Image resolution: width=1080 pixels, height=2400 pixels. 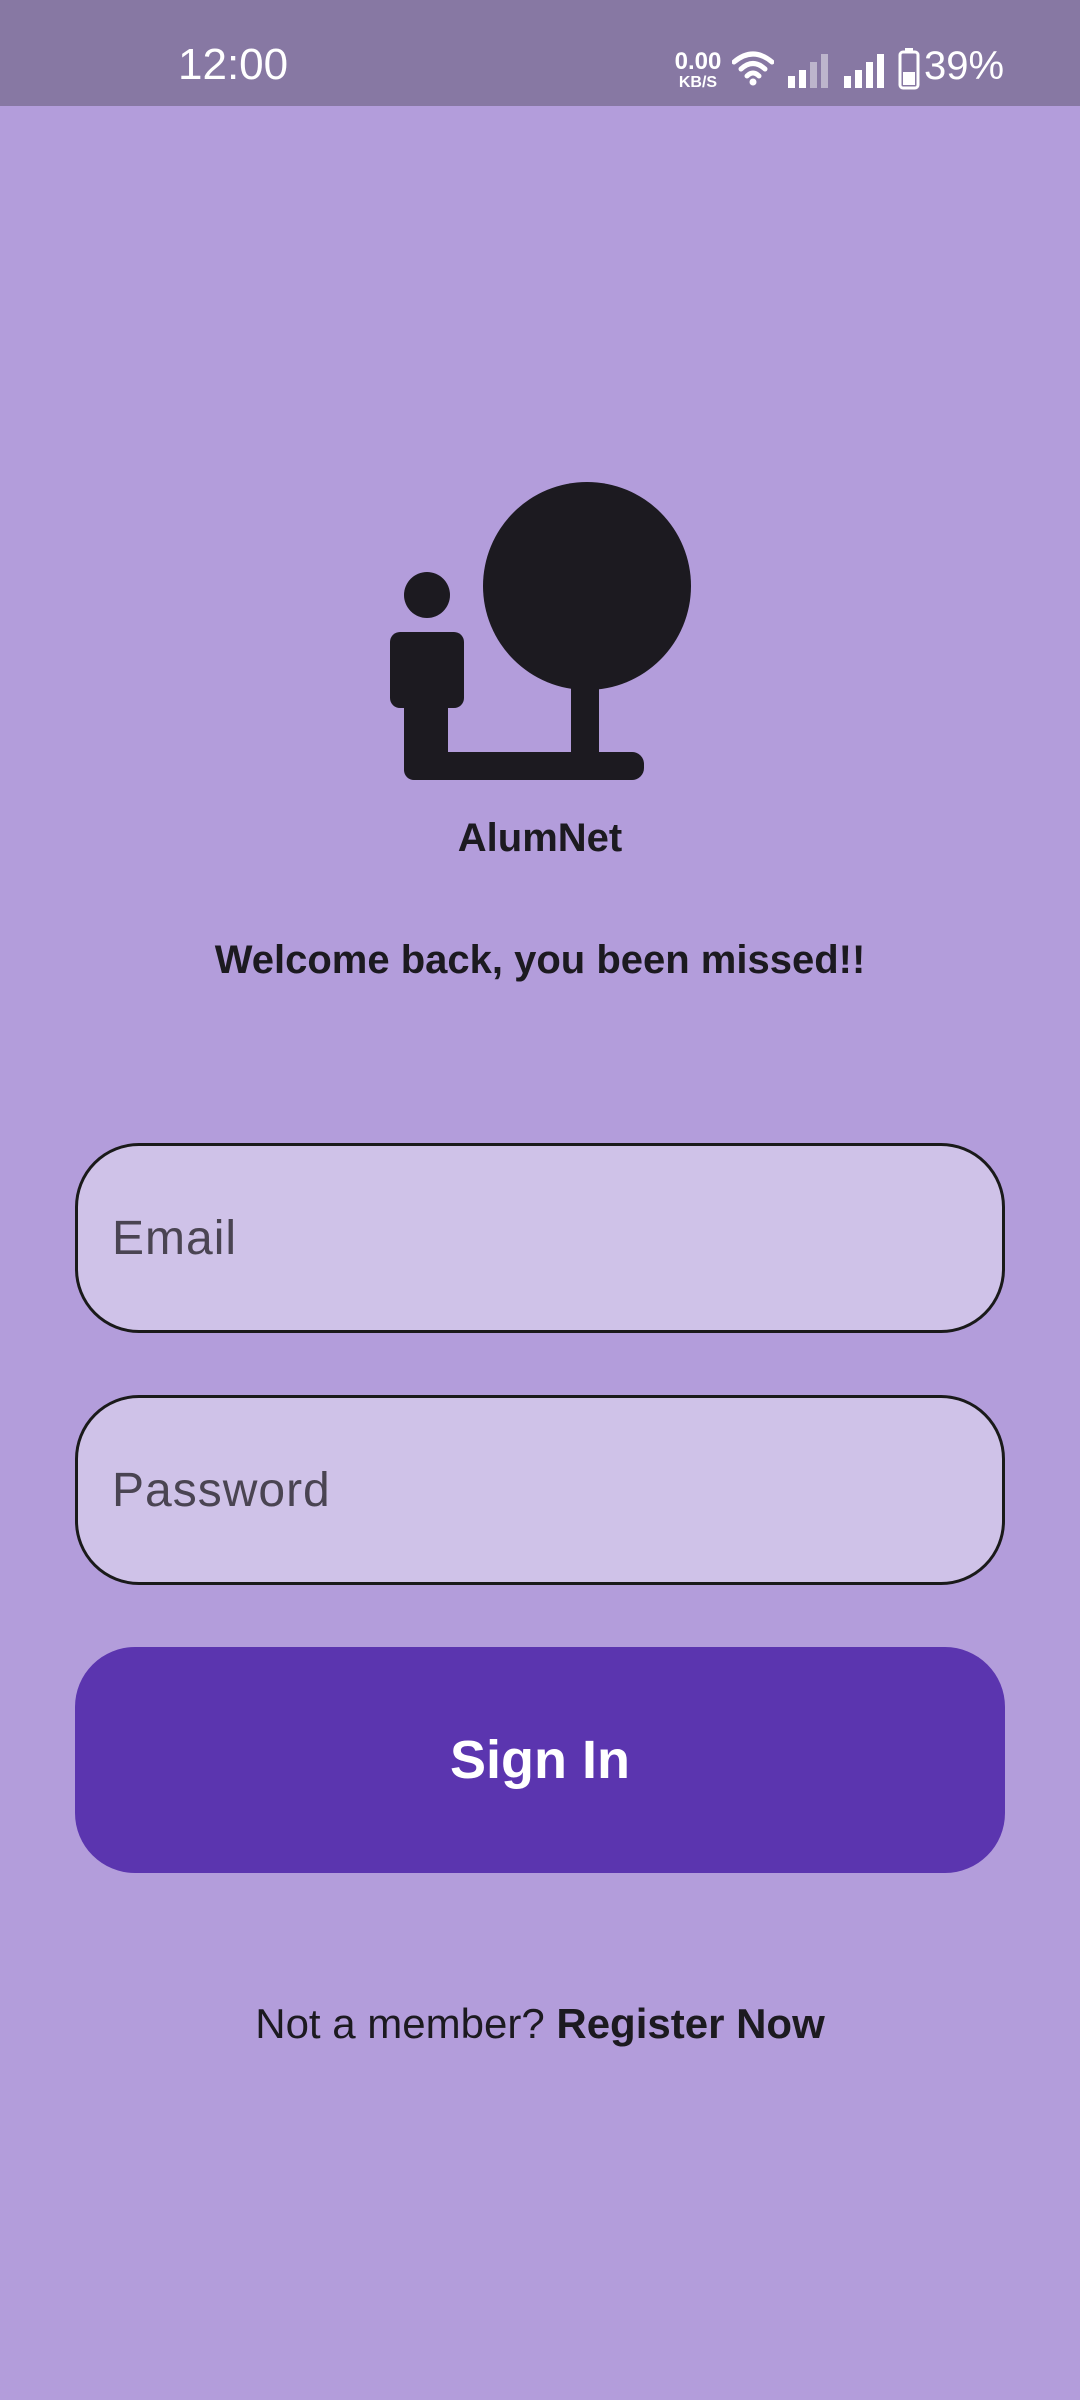 I want to click on network-speed-value: 0.00, so click(x=698, y=61).